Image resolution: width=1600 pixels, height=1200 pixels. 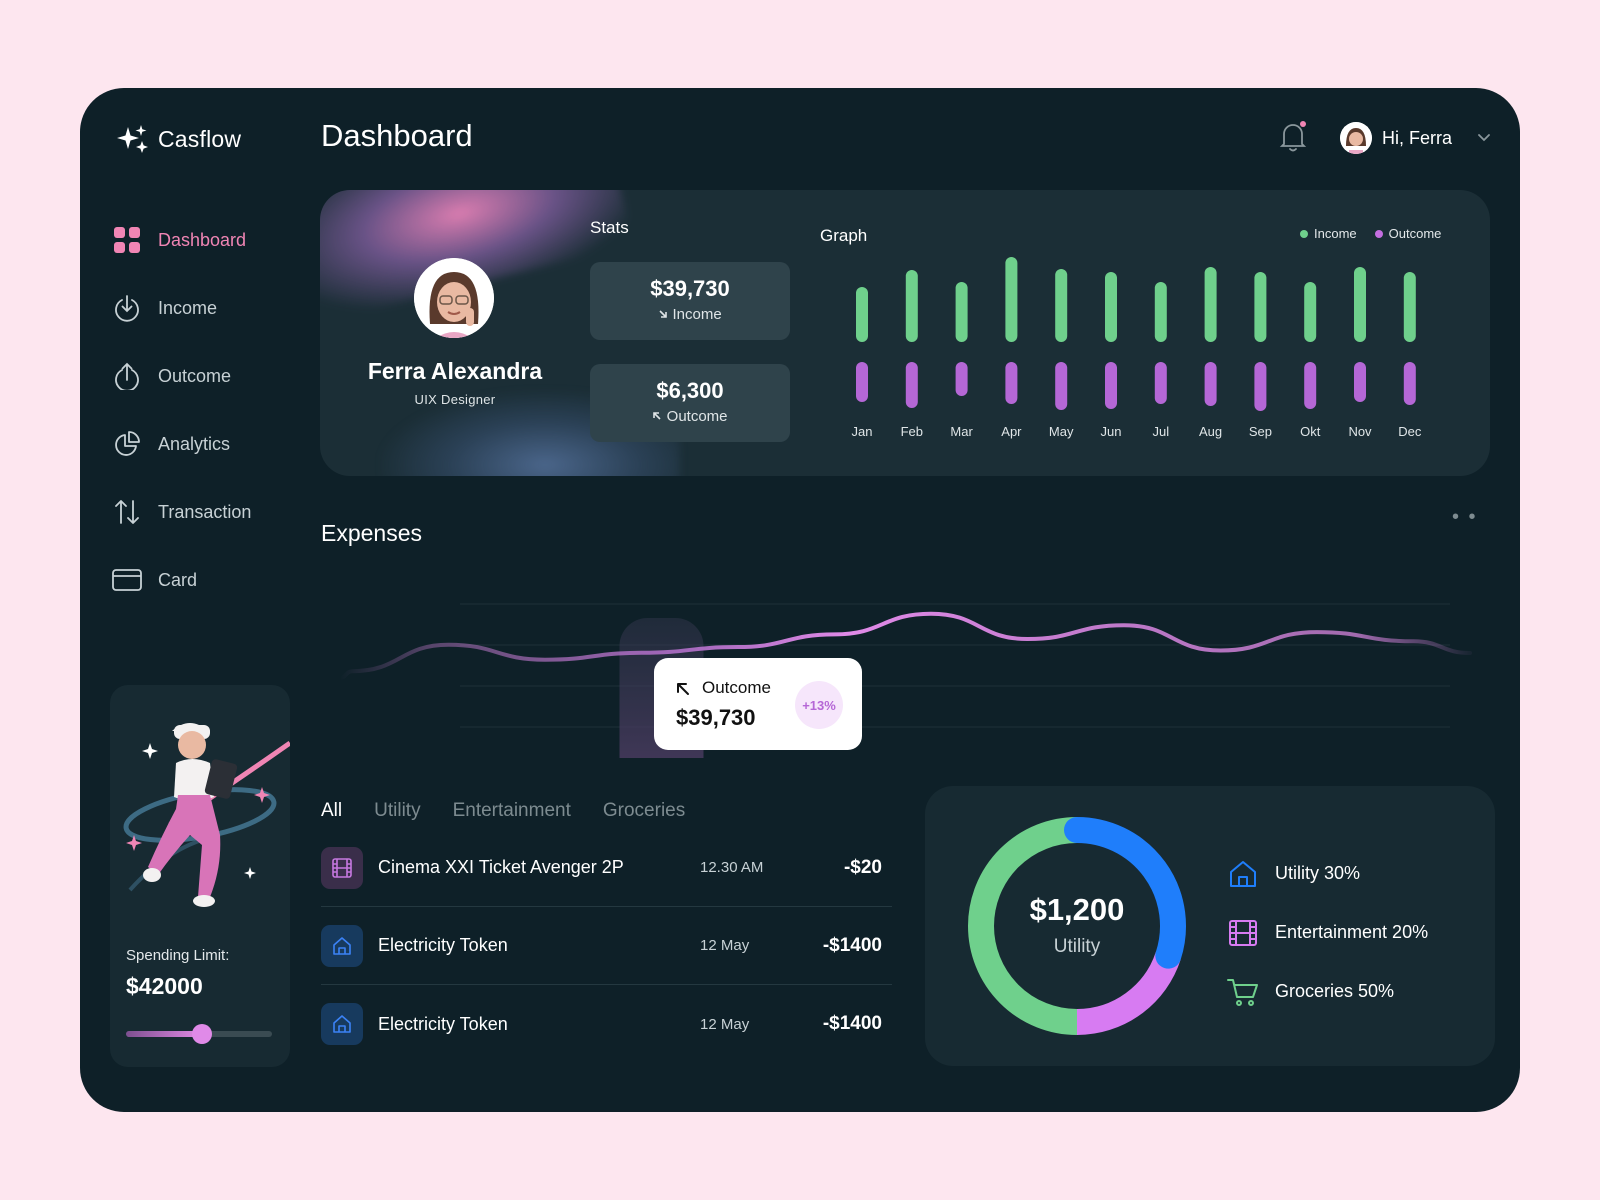 What do you see at coordinates (178, 579) in the screenshot?
I see `sidebar-item-label: Card` at bounding box center [178, 579].